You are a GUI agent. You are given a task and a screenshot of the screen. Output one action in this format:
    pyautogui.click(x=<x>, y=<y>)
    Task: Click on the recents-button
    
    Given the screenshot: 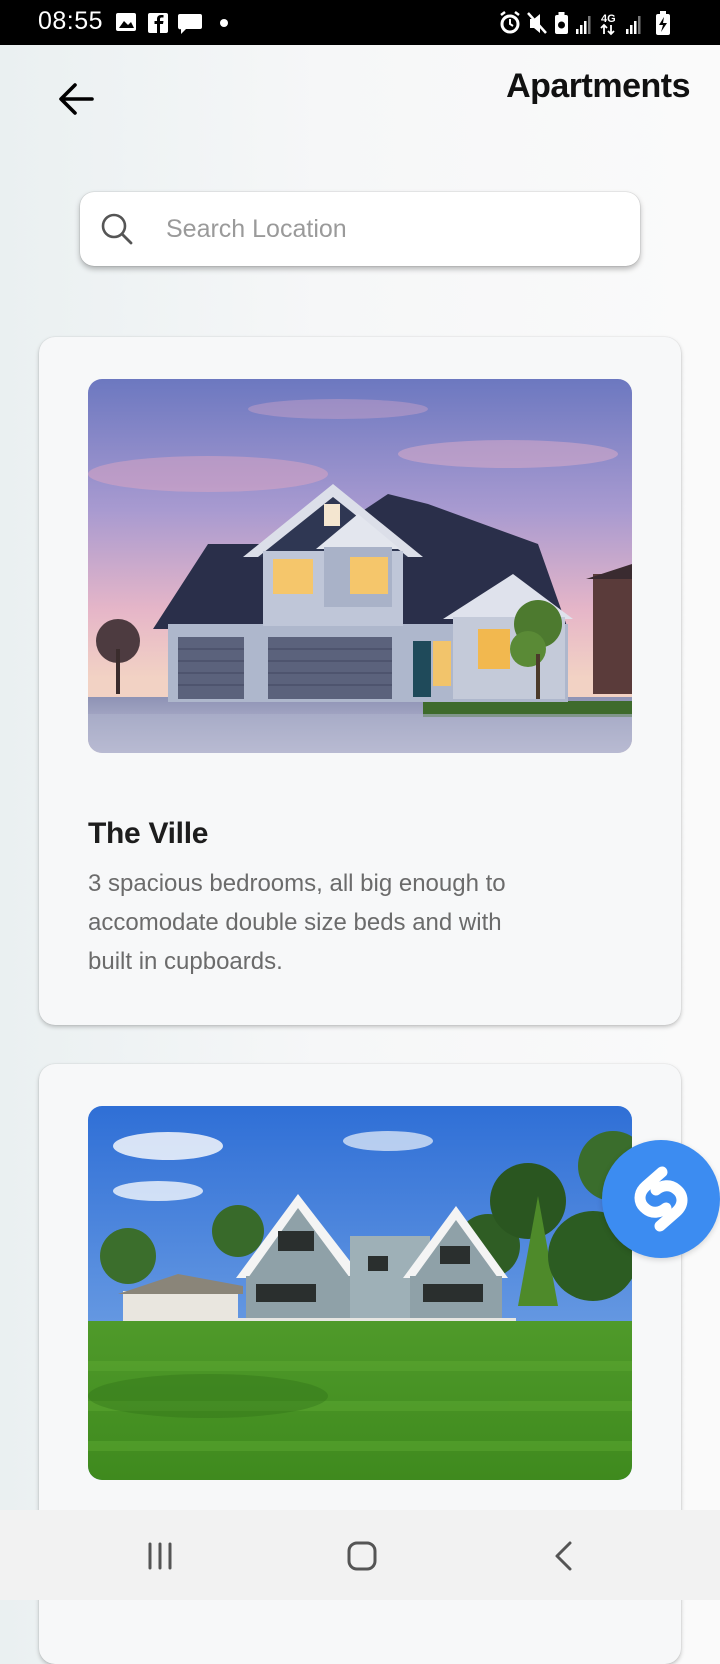 What is the action you would take?
    pyautogui.click(x=160, y=1556)
    